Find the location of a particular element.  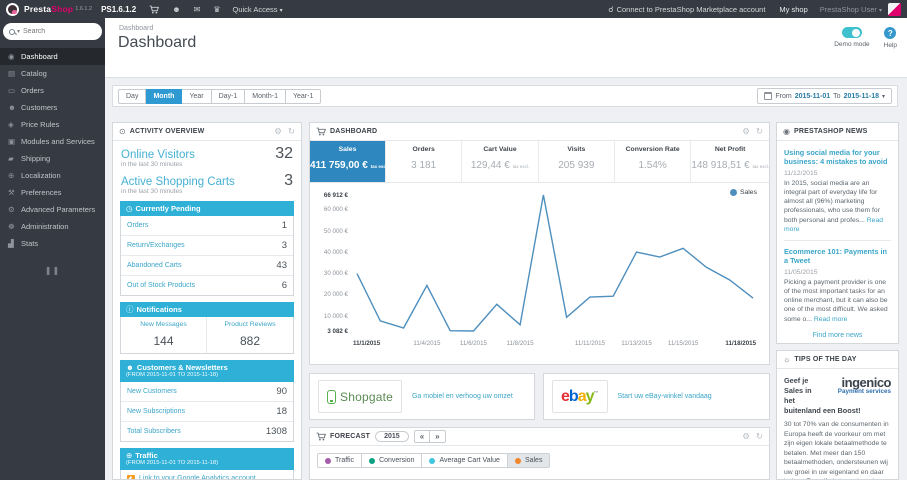

find-more-news-link: Find more news is located at coordinates (837, 335).